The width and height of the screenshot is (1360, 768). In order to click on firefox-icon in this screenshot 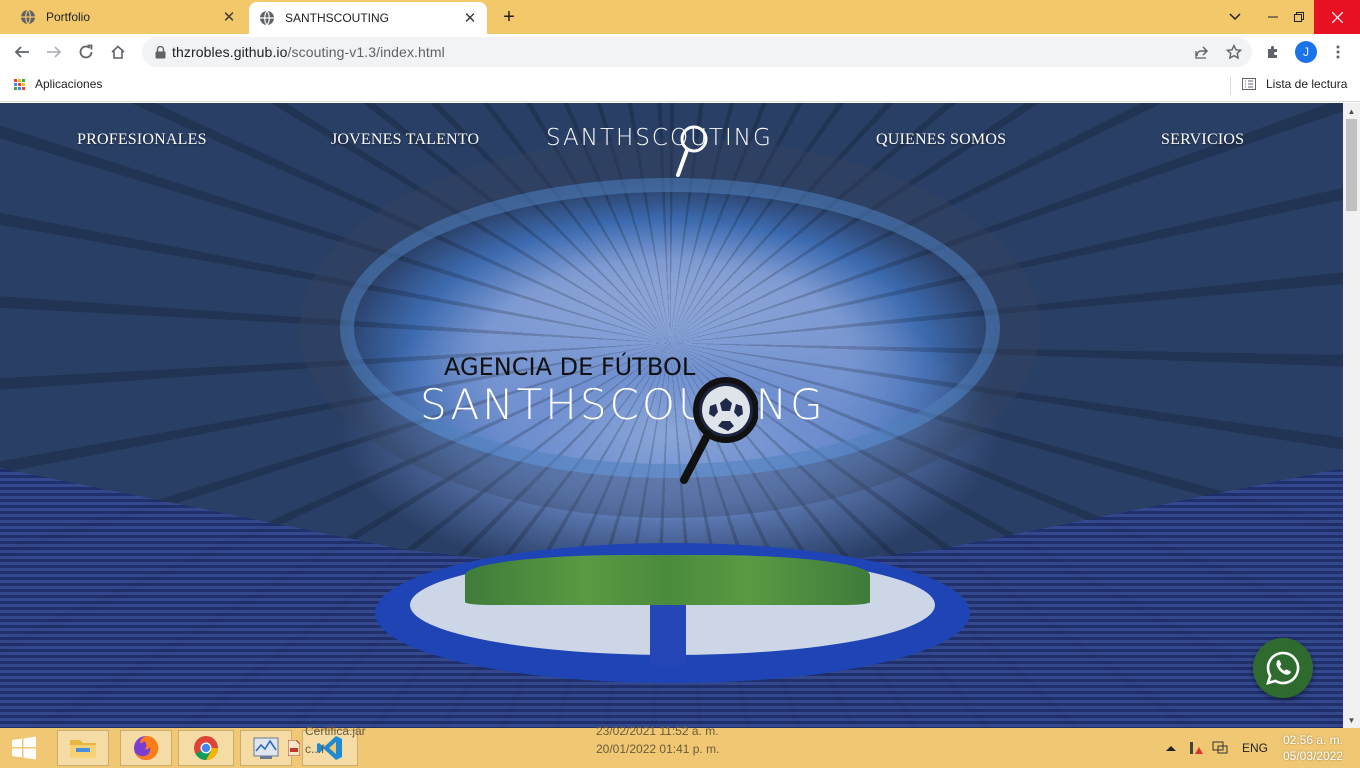, I will do `click(146, 748)`.